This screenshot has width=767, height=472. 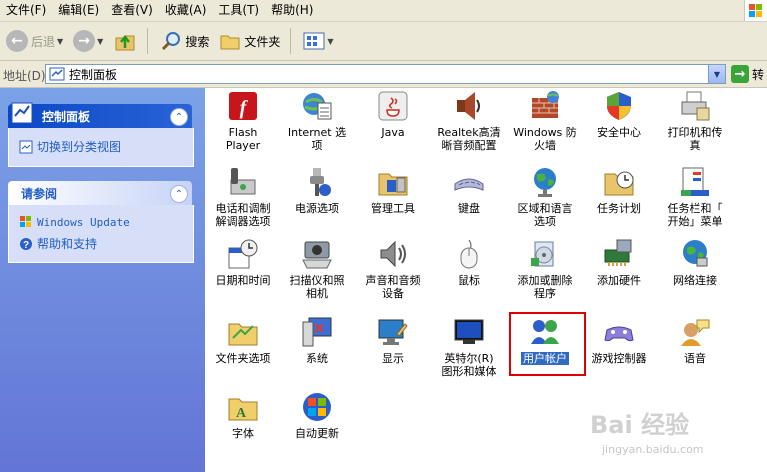 I want to click on item-add-hardware: 添加硬件, so click(x=619, y=262).